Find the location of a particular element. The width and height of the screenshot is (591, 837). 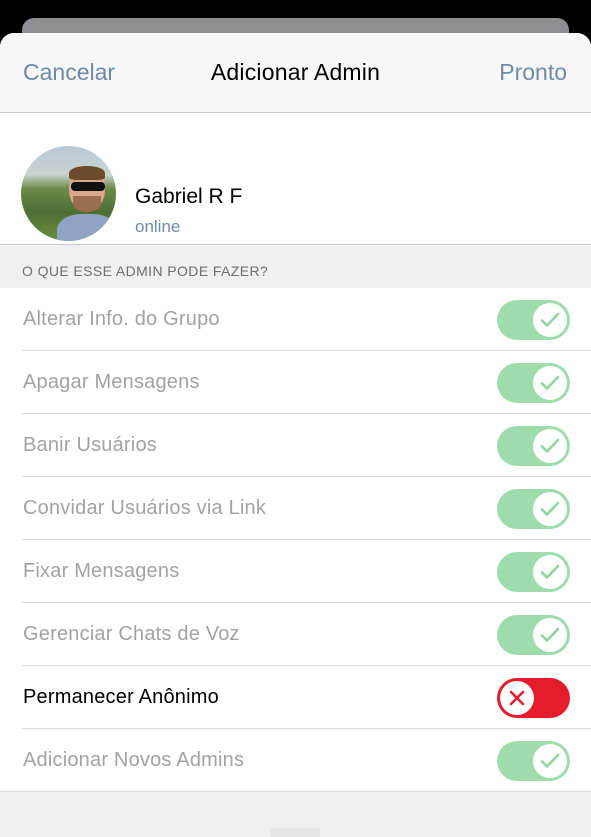

profile-status: online is located at coordinates (158, 226).